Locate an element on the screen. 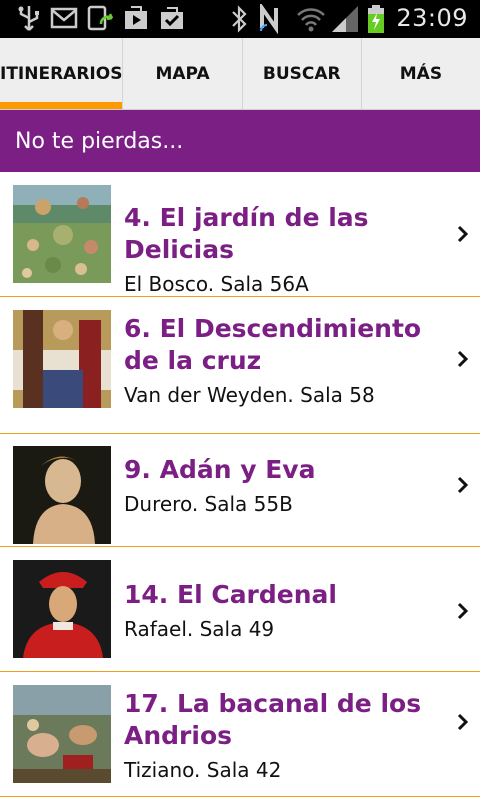  artwork-subtitle: El Bosco. Sala 56A is located at coordinates (216, 284).